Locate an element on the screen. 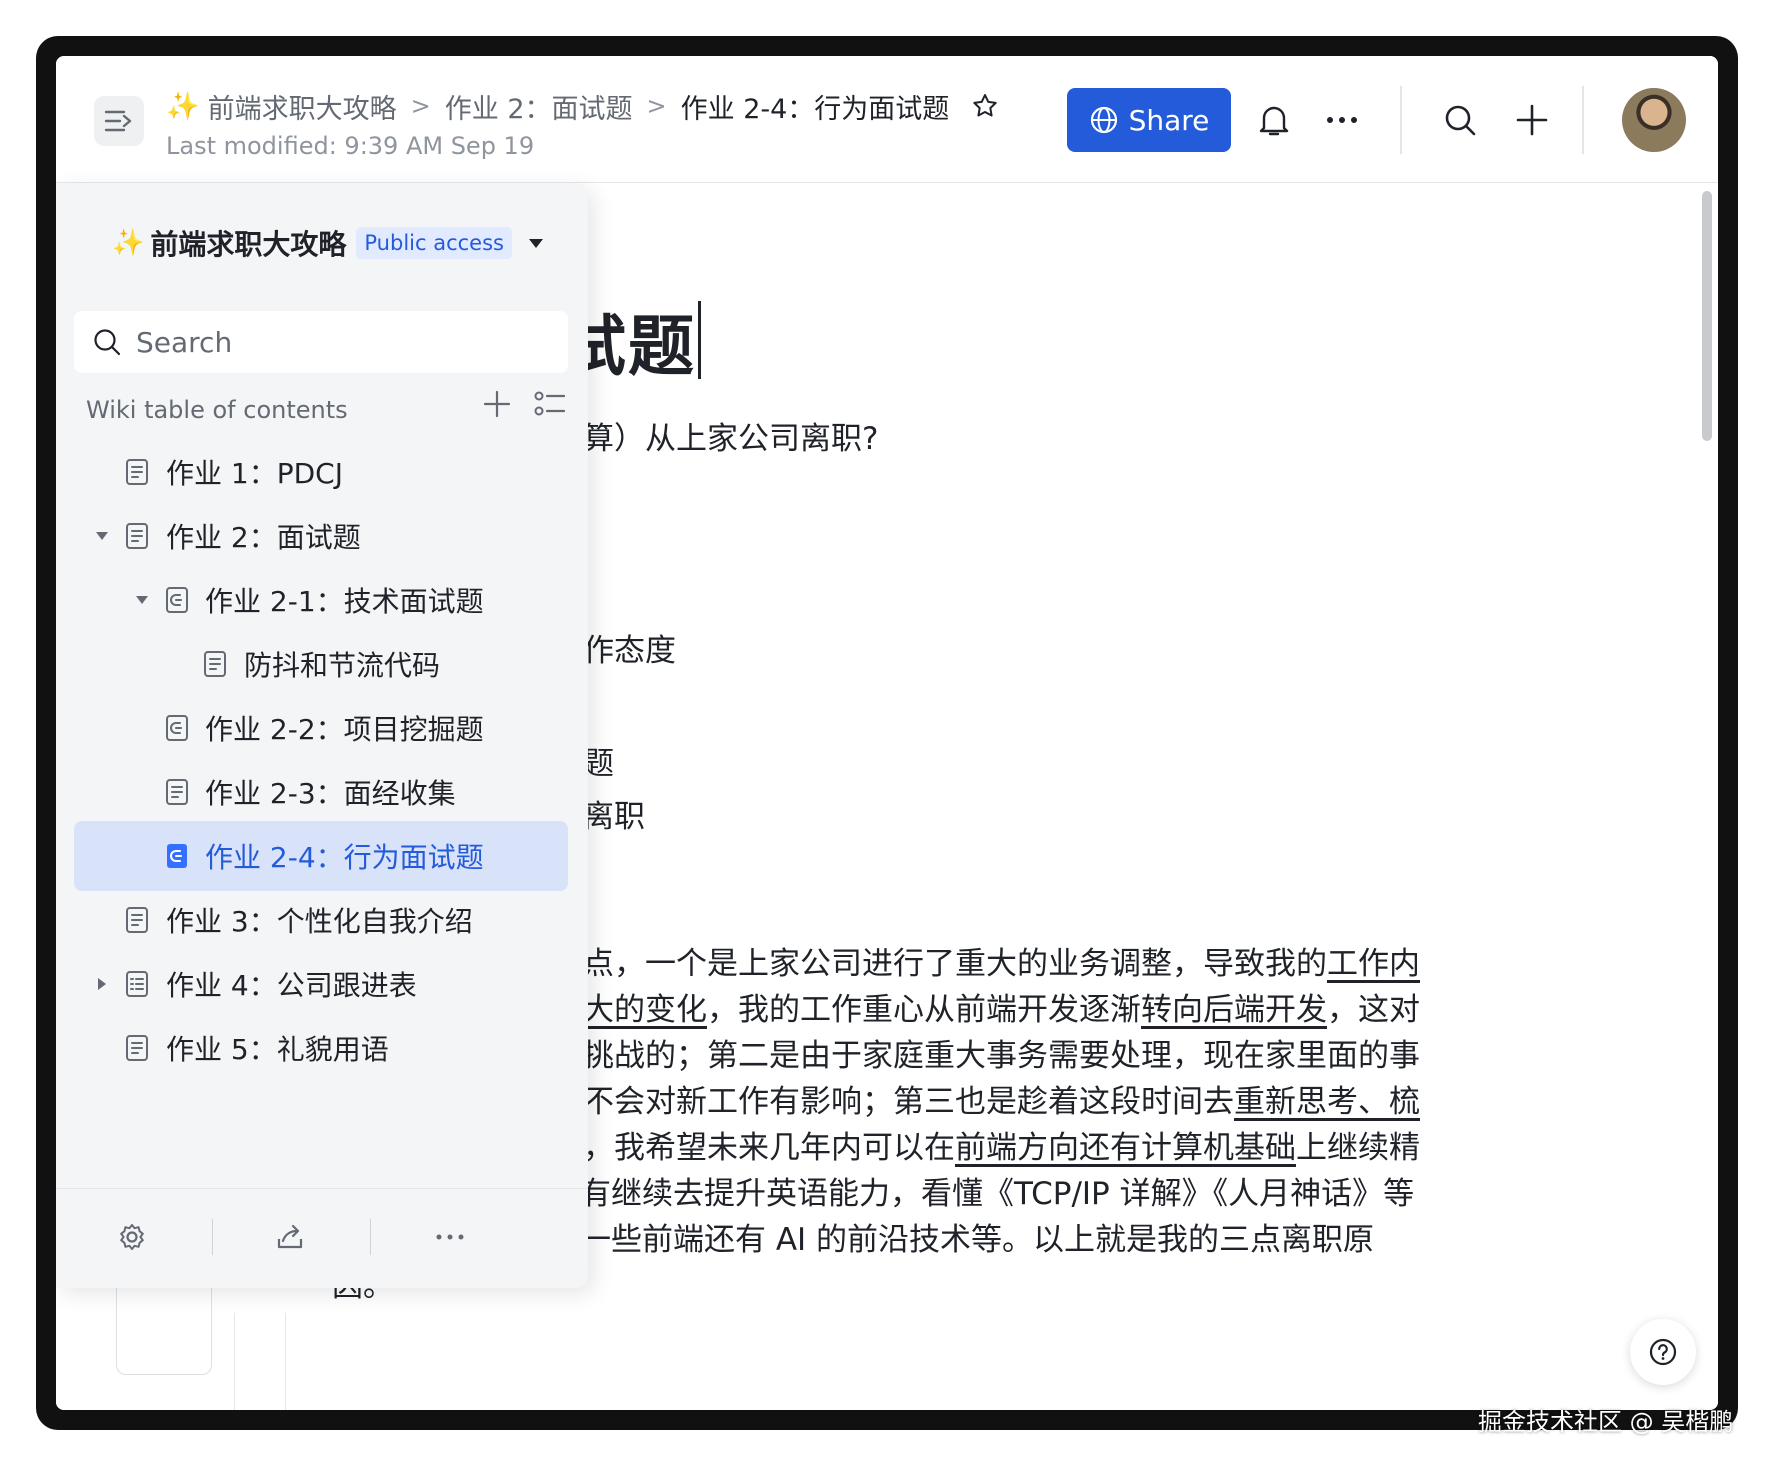 The width and height of the screenshot is (1774, 1466). help-button is located at coordinates (1663, 1352).